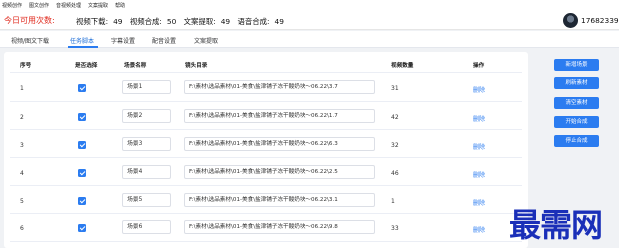 The image size is (619, 248). I want to click on video-download-count: 49, so click(118, 21).